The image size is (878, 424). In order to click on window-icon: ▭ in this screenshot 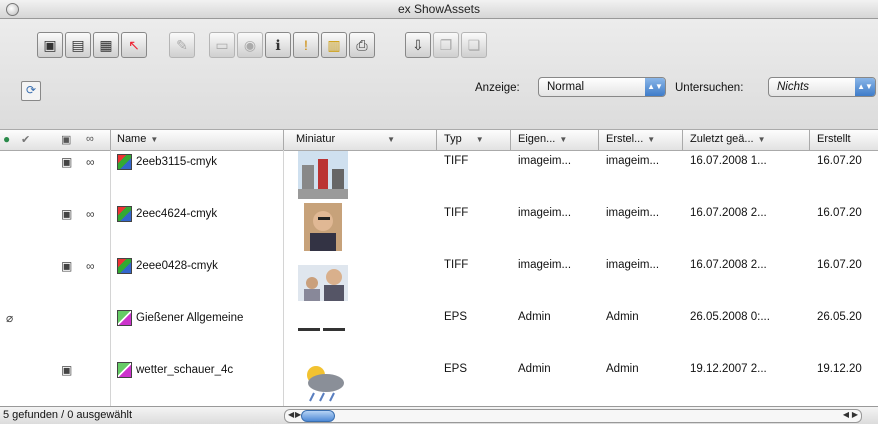, I will do `click(222, 45)`.